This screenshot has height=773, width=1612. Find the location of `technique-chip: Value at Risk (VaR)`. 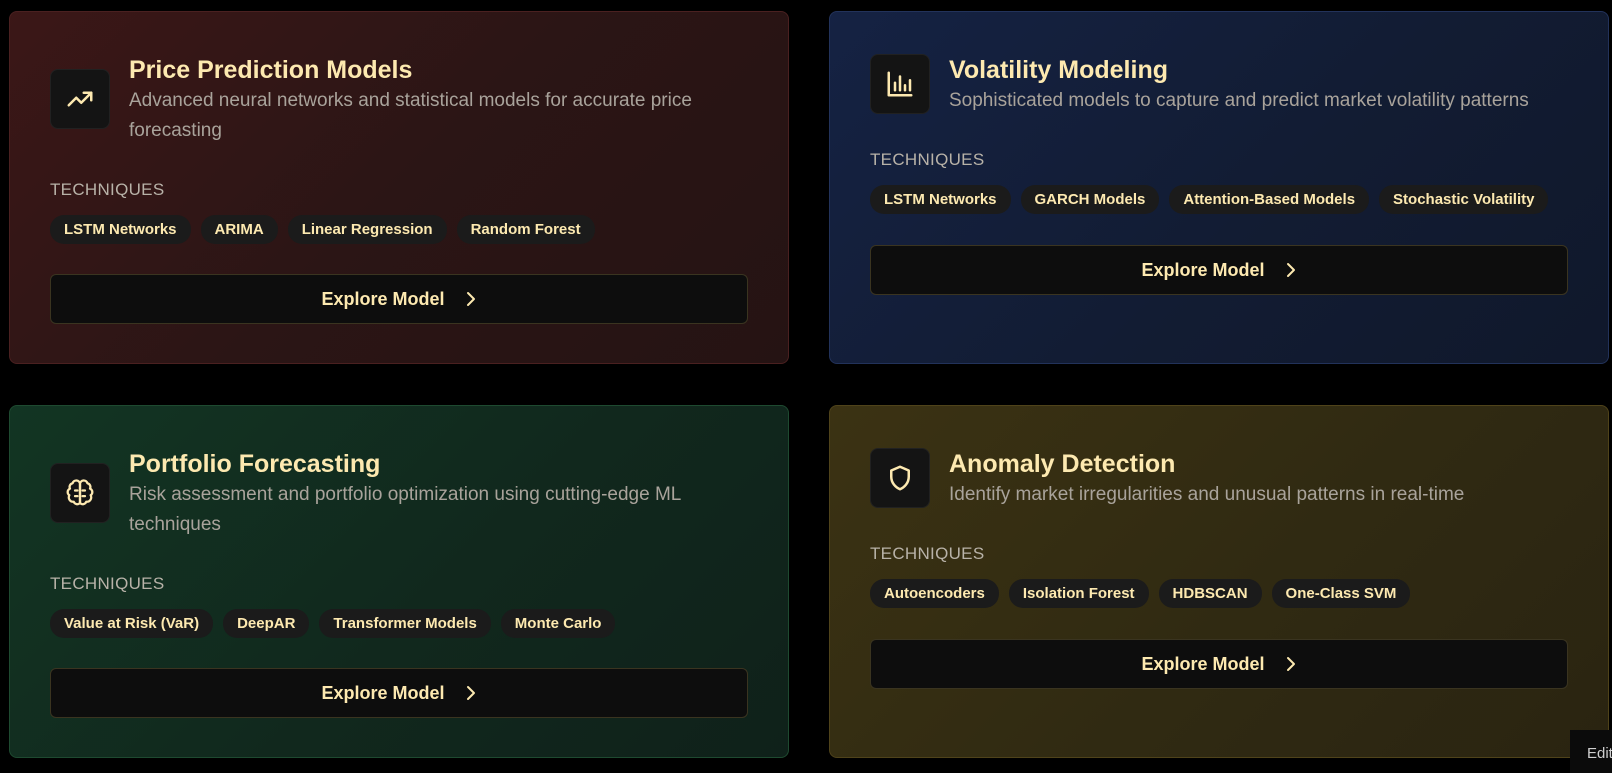

technique-chip: Value at Risk (VaR) is located at coordinates (132, 623).